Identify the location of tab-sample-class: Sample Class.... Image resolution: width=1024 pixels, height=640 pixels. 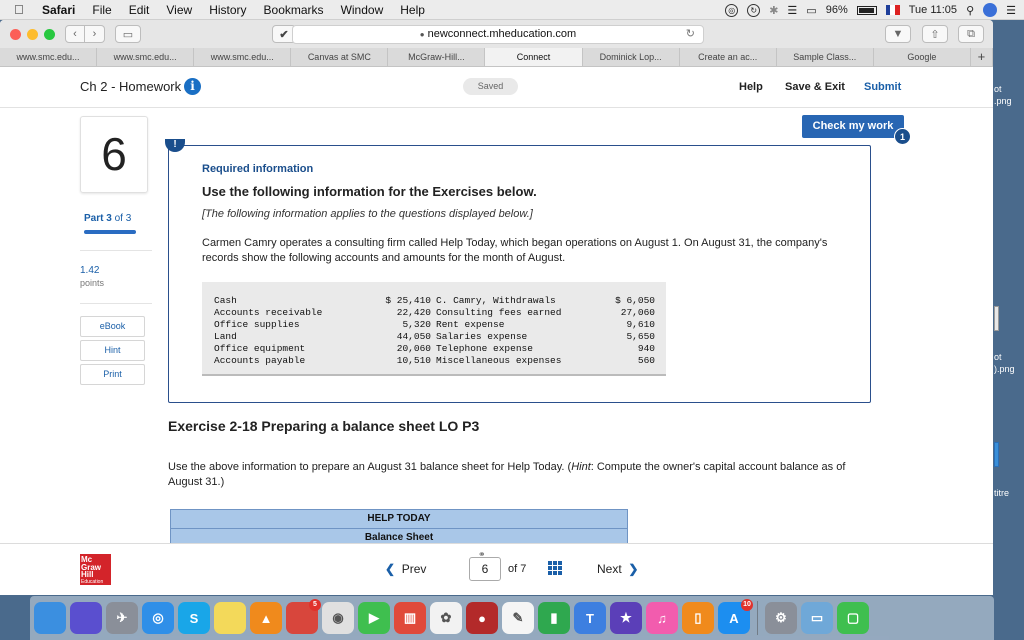
(825, 57).